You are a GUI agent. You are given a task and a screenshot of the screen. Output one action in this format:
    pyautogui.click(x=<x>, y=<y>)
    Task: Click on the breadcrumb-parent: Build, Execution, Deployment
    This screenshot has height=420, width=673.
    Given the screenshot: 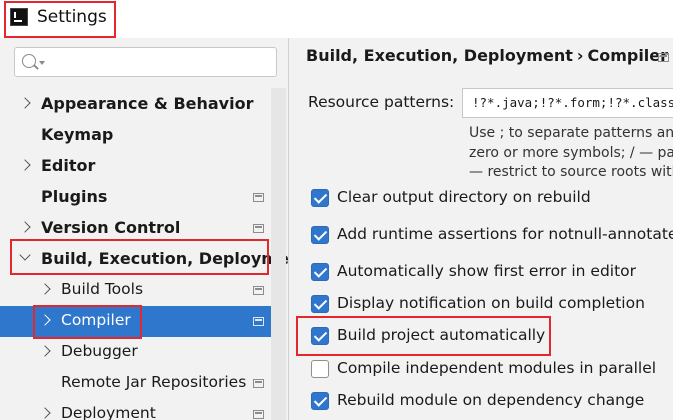 What is the action you would take?
    pyautogui.click(x=439, y=55)
    